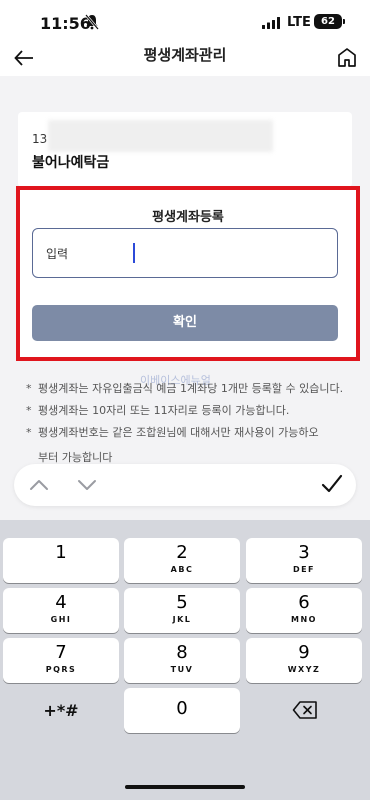  Describe the element at coordinates (304, 552) in the screenshot. I see `key-digit: 3` at that location.